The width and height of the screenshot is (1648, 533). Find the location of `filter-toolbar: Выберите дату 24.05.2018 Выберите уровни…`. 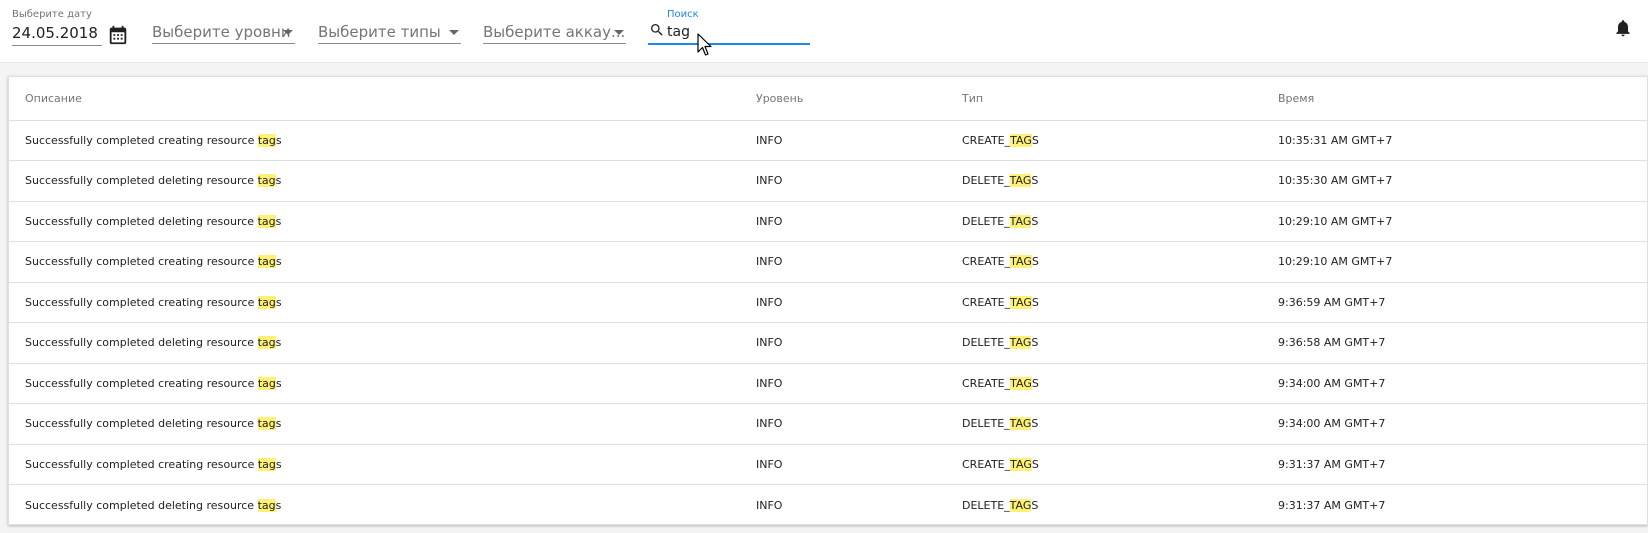

filter-toolbar: Выберите дату 24.05.2018 Выберите уровни… is located at coordinates (824, 31).